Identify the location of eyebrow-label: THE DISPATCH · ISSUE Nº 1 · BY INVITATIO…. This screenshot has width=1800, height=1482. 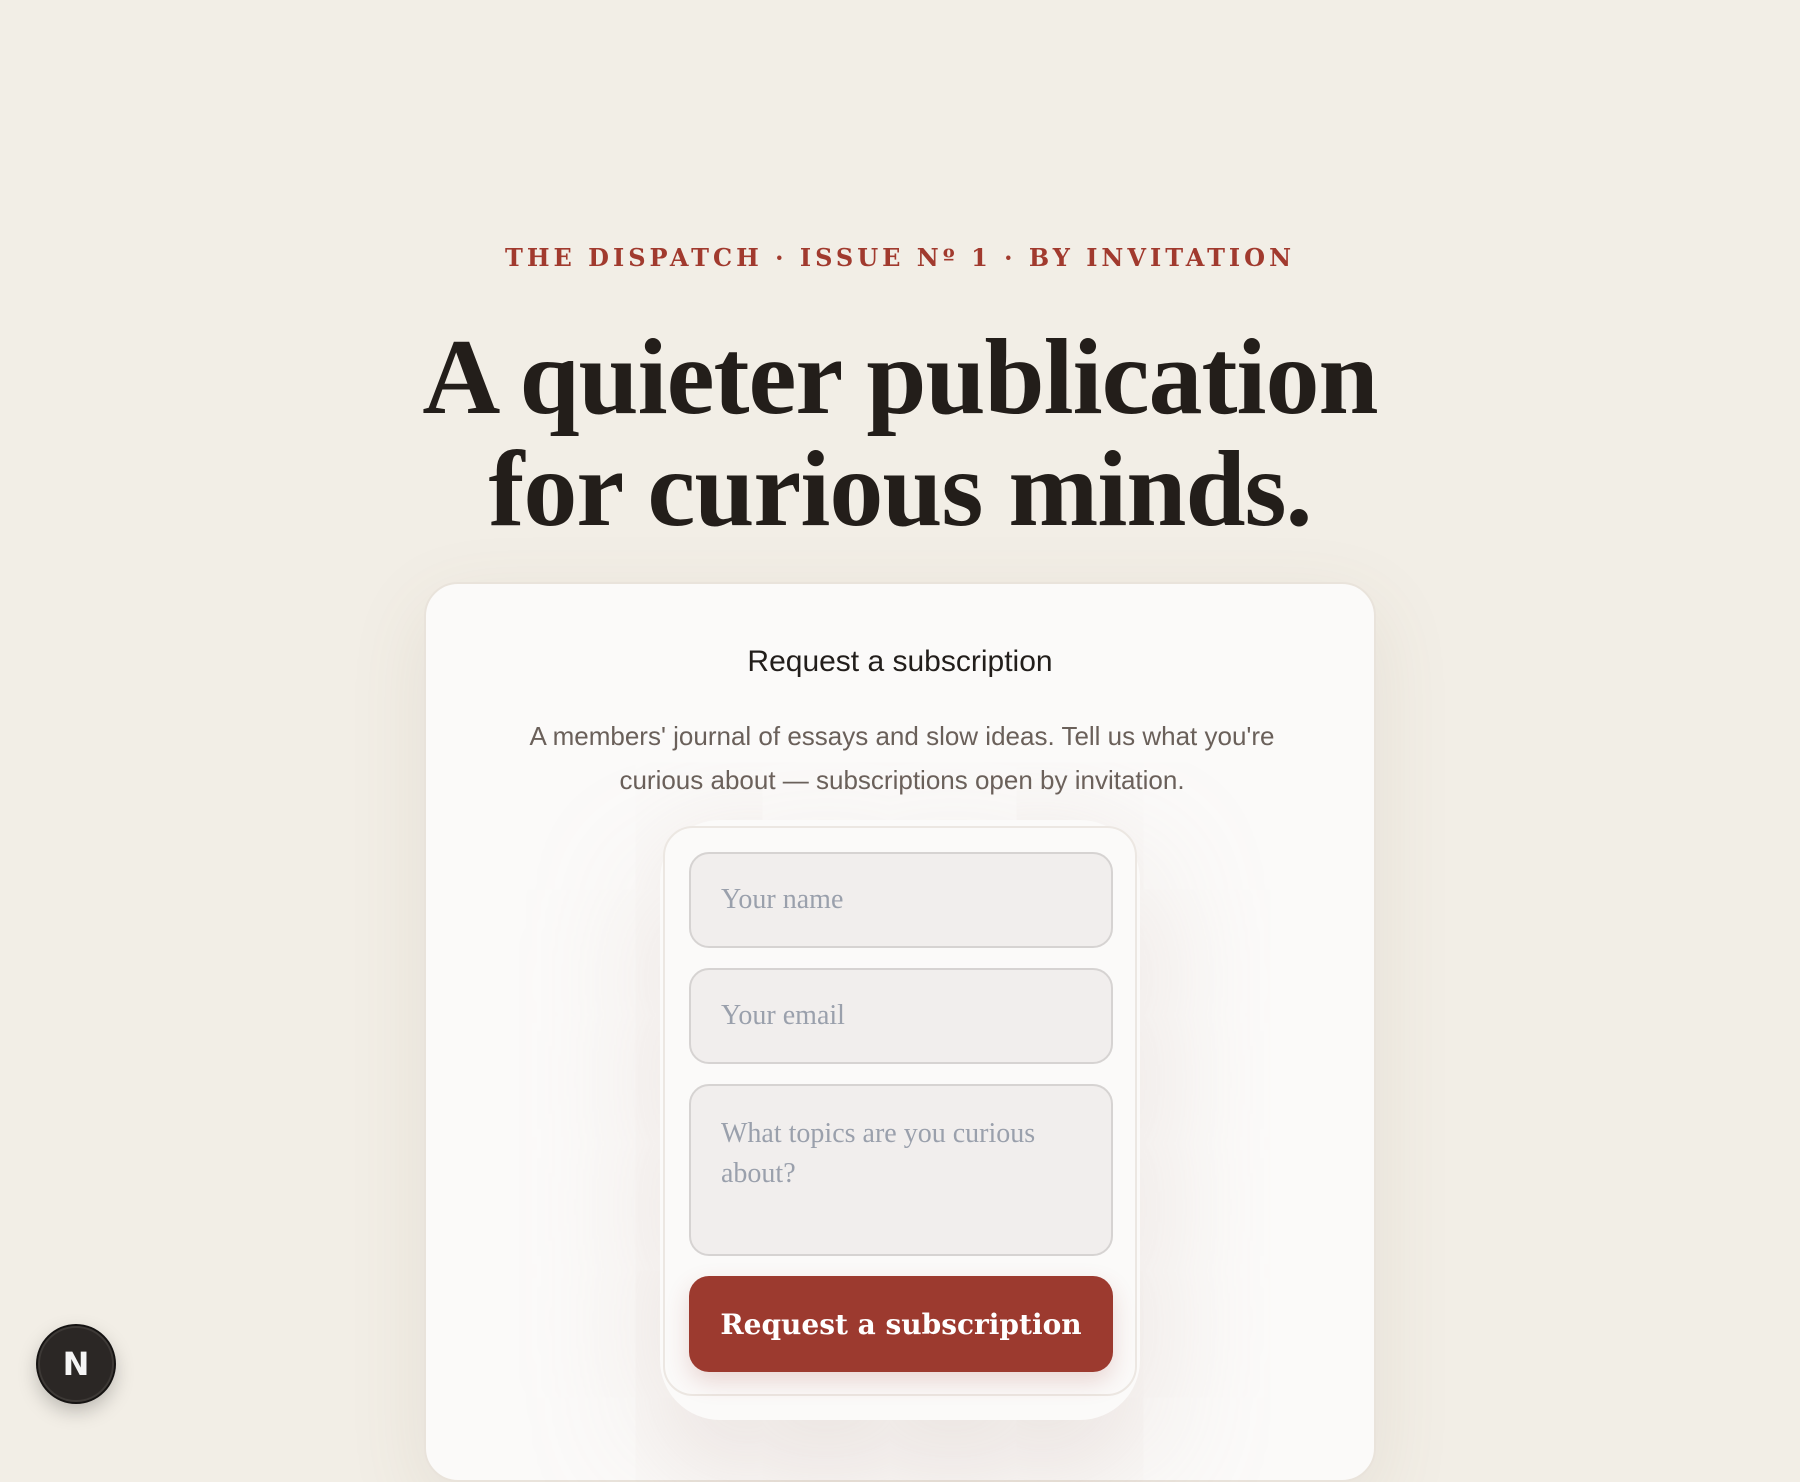
(899, 257).